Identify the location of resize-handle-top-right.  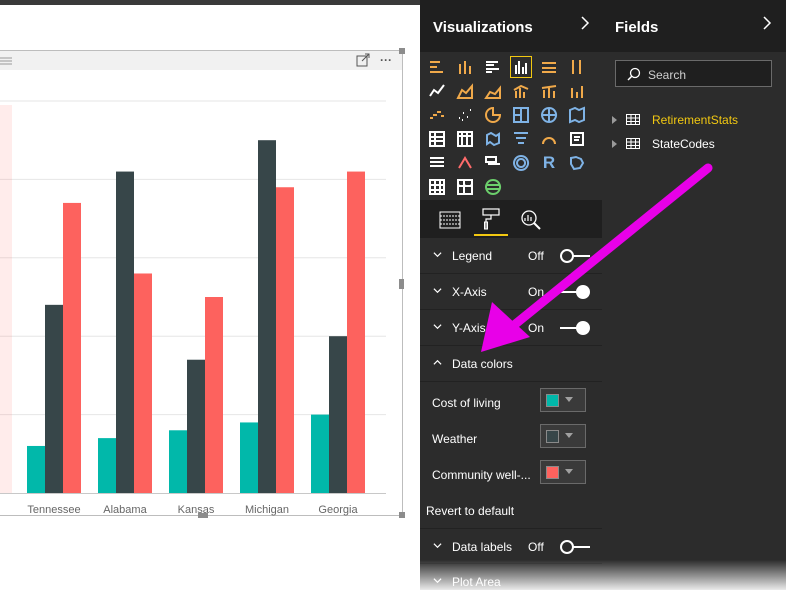
(402, 51).